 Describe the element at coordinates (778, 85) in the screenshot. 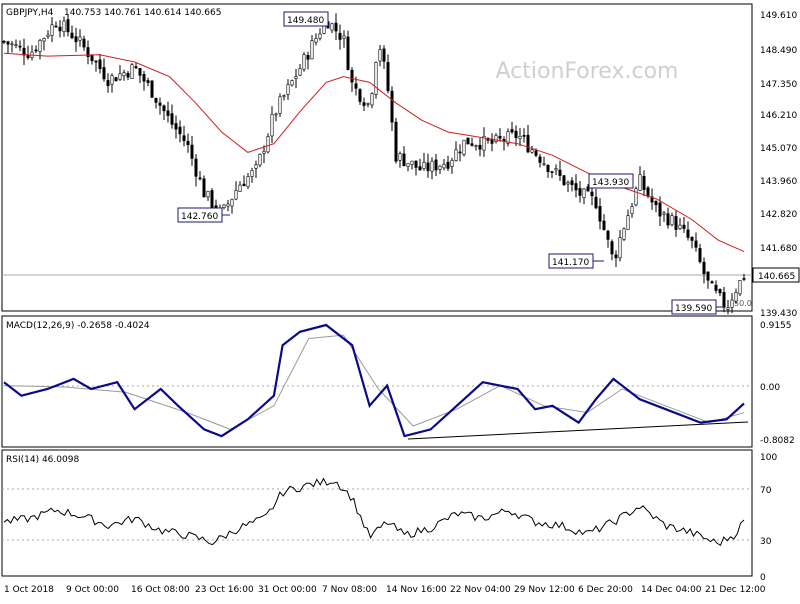

I see `price-tick-label: 147.350` at that location.